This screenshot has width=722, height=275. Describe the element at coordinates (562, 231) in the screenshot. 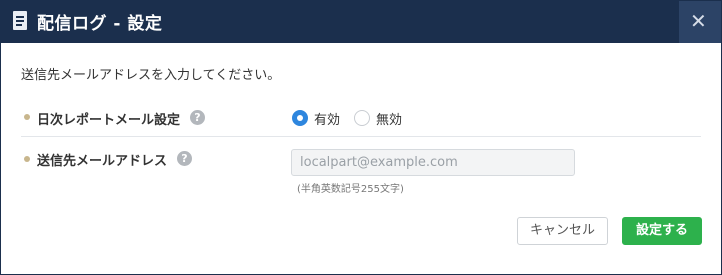

I see `cancel-button: キャンセル` at that location.